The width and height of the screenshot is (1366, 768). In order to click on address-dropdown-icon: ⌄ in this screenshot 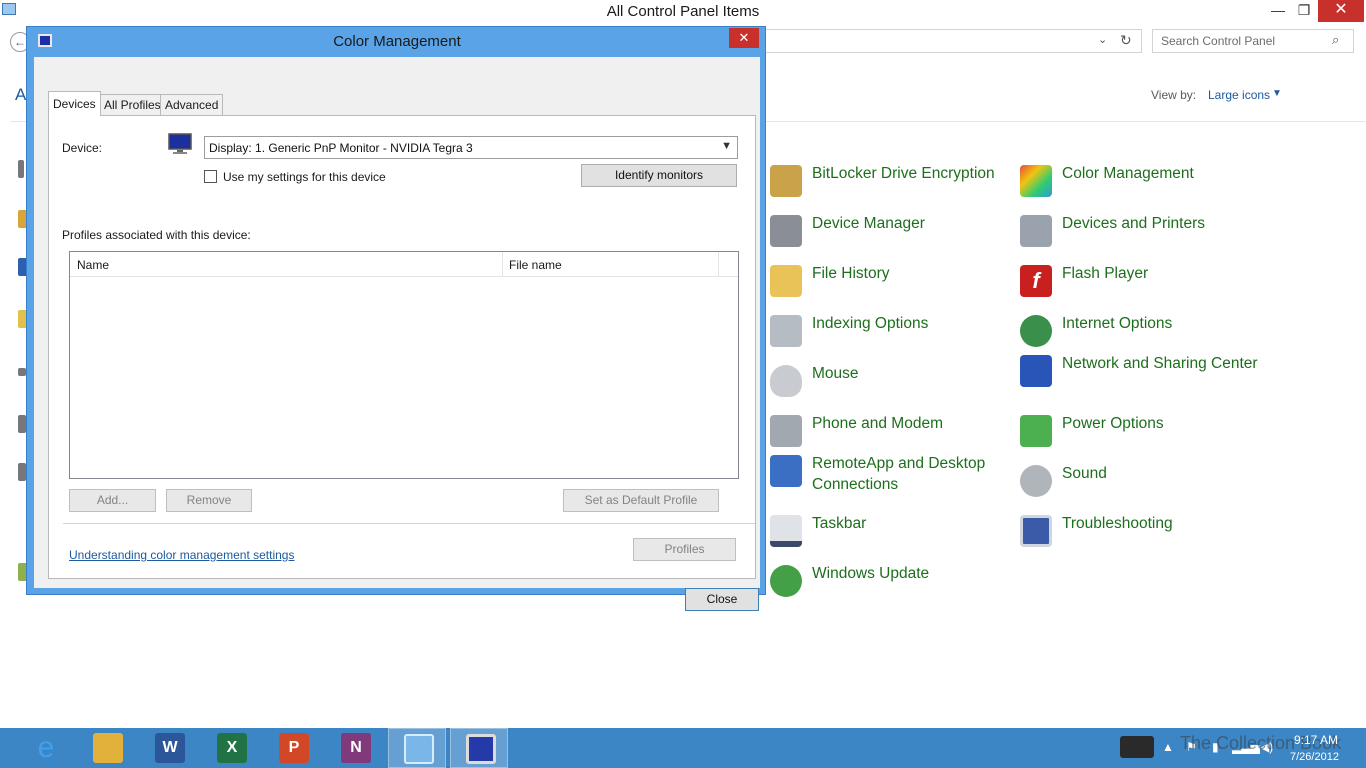, I will do `click(1102, 39)`.